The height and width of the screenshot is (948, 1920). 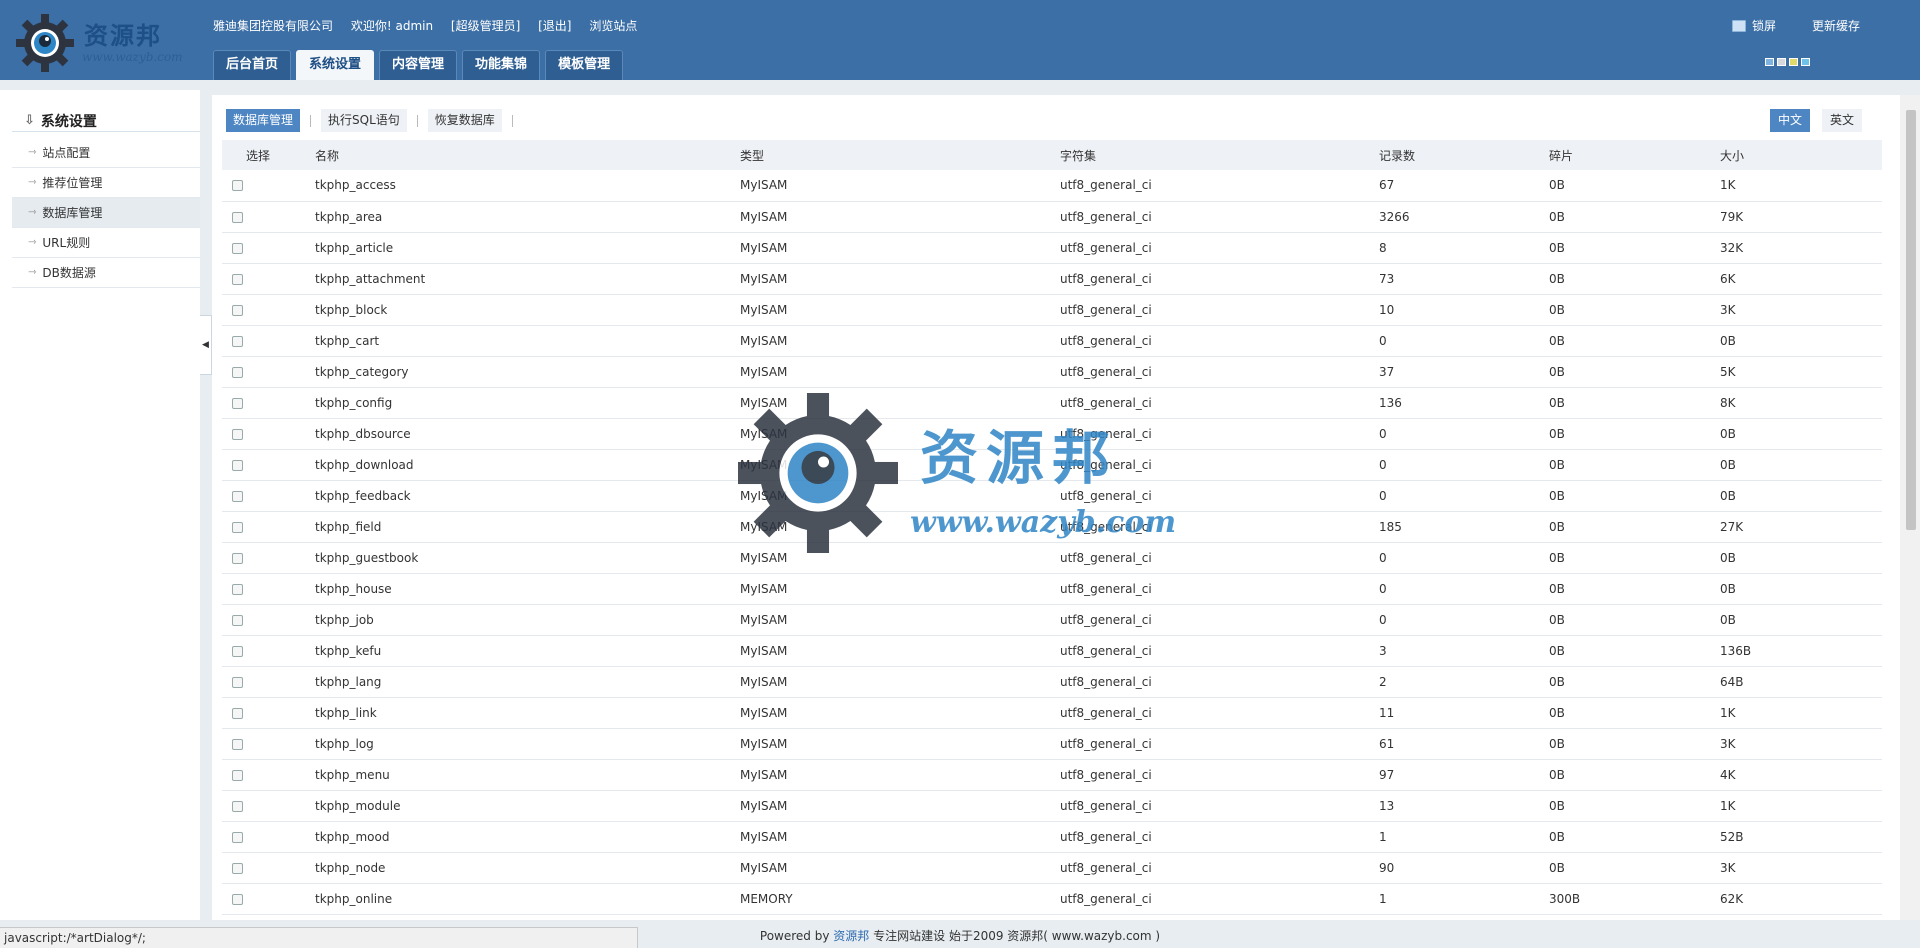 I want to click on sidebar-item-label: DB数据源, so click(x=69, y=272).